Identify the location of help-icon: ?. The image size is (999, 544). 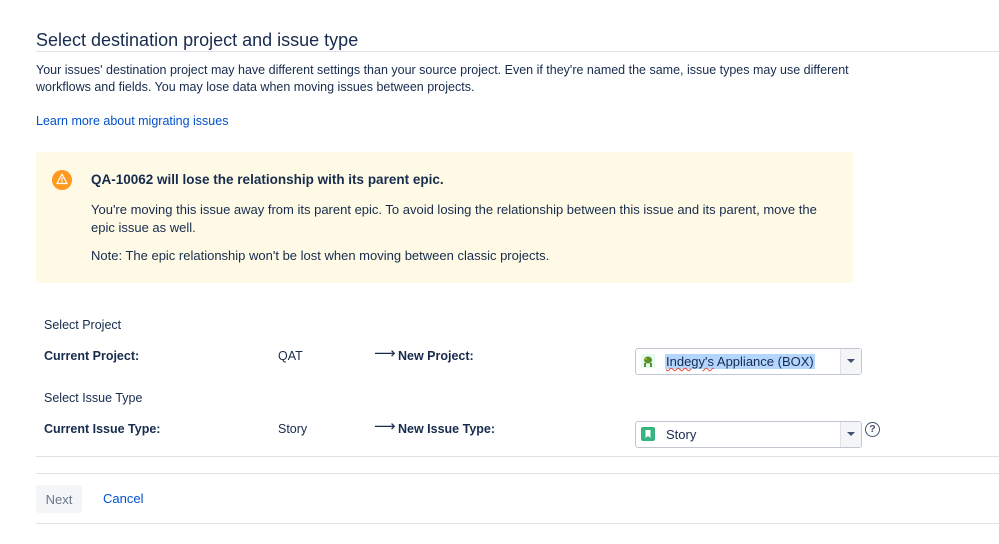
(872, 429).